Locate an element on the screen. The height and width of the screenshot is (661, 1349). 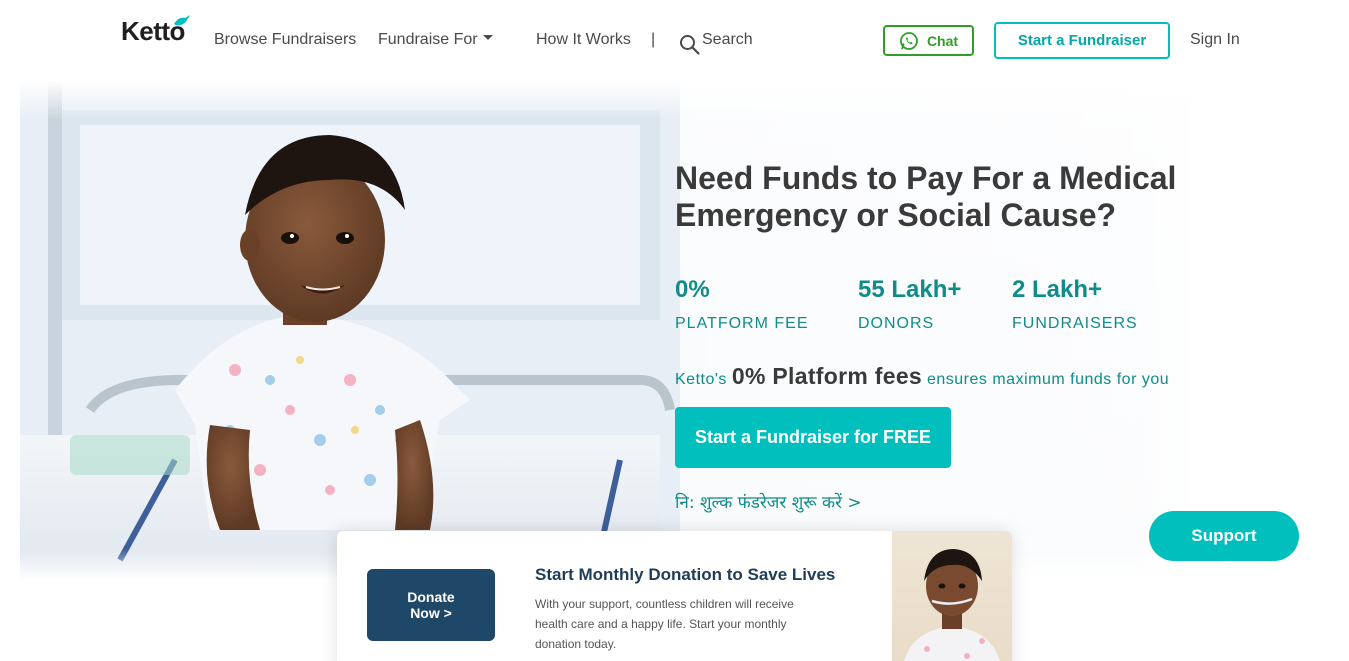
start-fundraiser-free-button: Start a Fundraiser for FREE is located at coordinates (813, 437).